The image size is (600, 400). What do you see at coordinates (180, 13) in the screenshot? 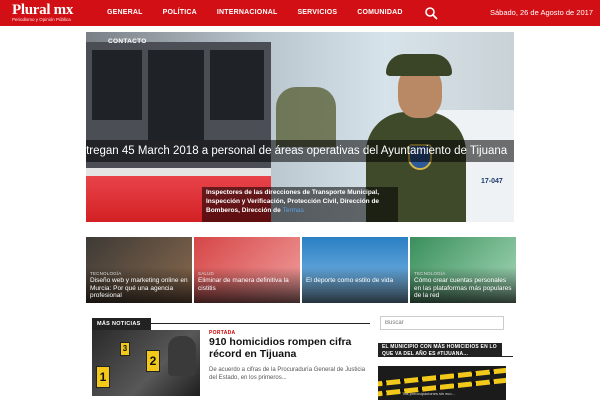
I see `nav-politica: POLÍTICA` at bounding box center [180, 13].